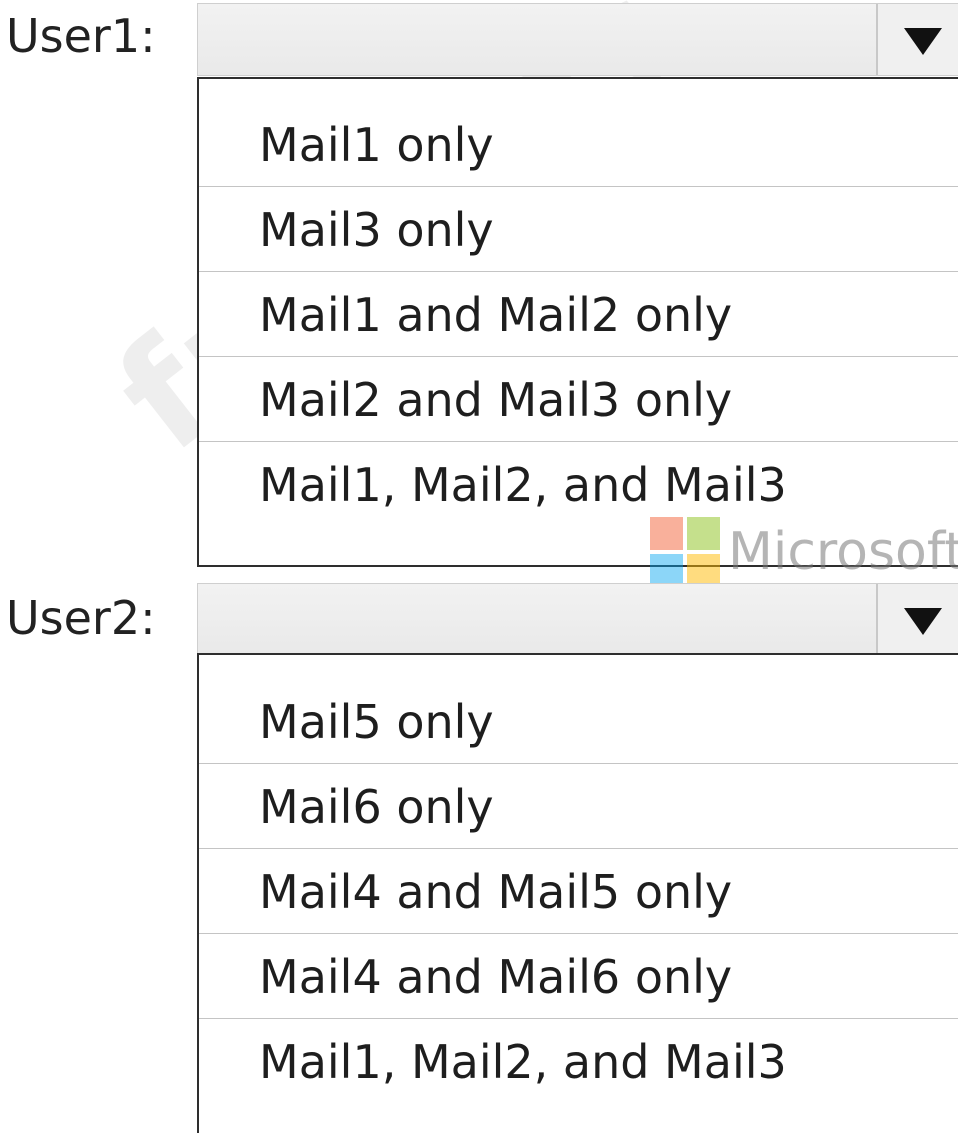  What do you see at coordinates (578, 721) in the screenshot?
I see `user2-option: Mail5 only` at bounding box center [578, 721].